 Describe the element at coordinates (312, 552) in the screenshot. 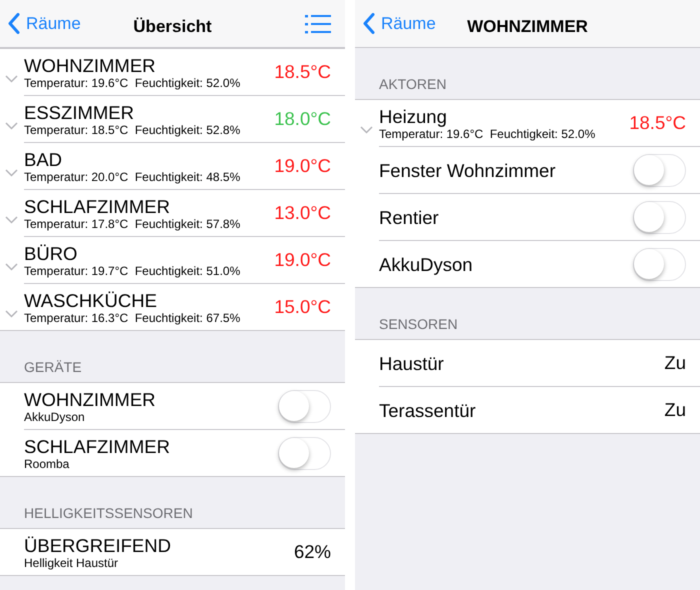

I see `row-value: 62%` at that location.